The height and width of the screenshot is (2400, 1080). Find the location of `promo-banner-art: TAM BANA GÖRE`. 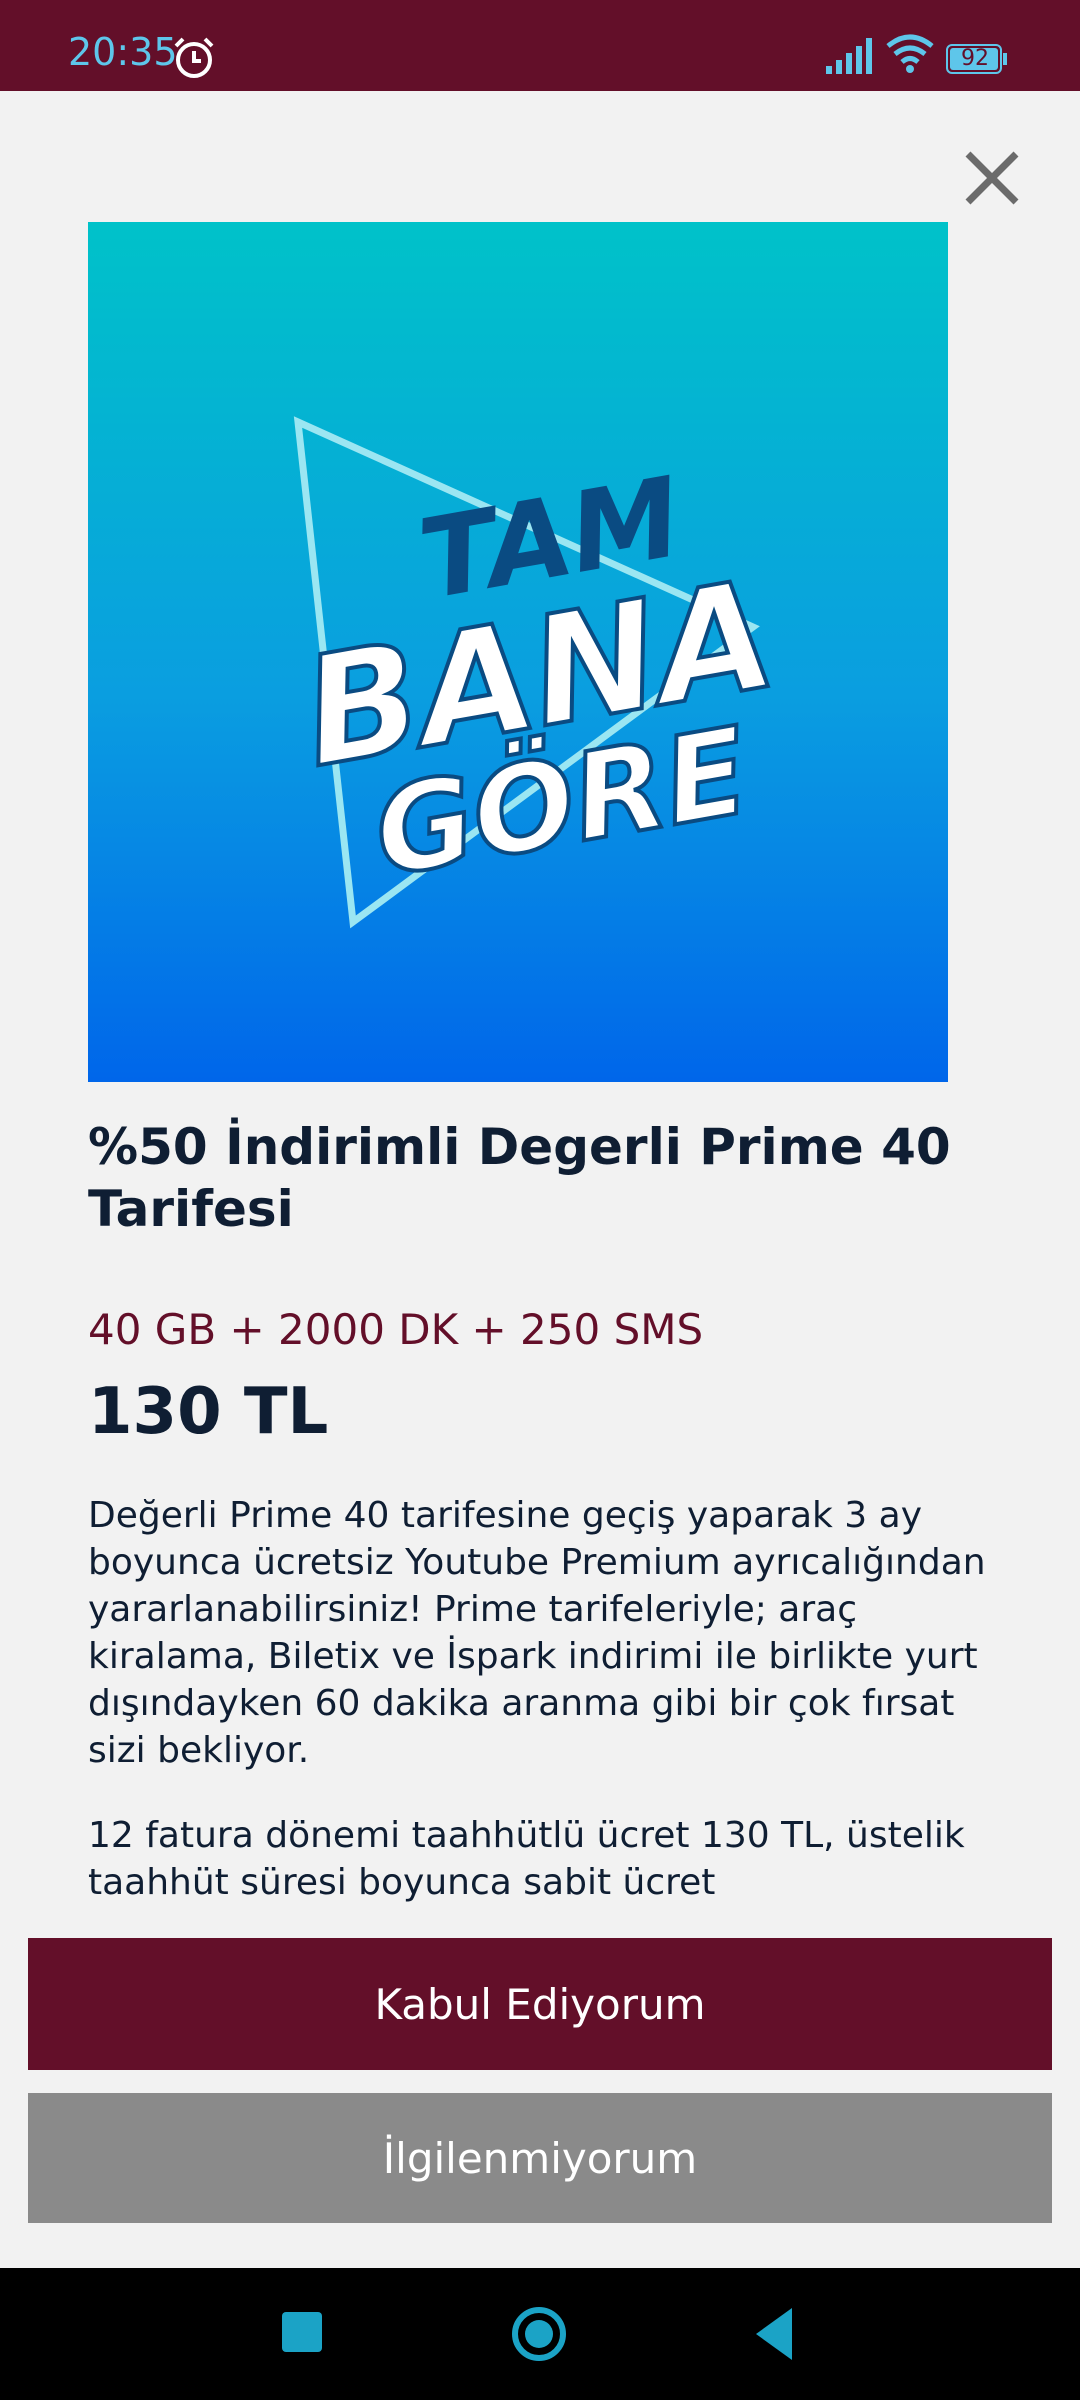

promo-banner-art: TAM BANA GÖRE is located at coordinates (538, 672).